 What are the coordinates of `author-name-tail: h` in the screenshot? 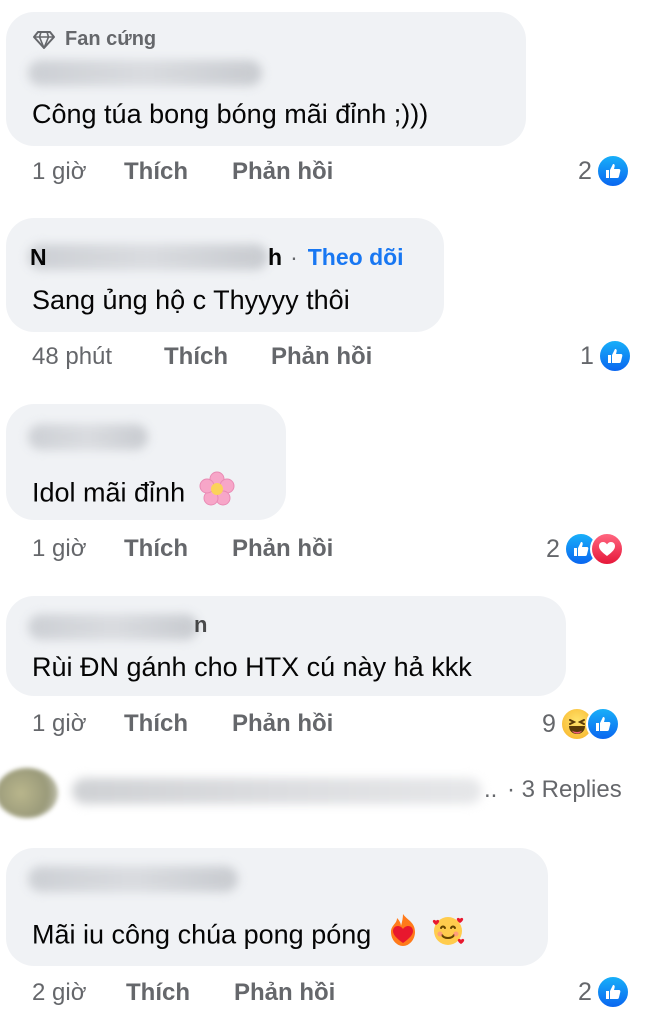 It's located at (275, 257).